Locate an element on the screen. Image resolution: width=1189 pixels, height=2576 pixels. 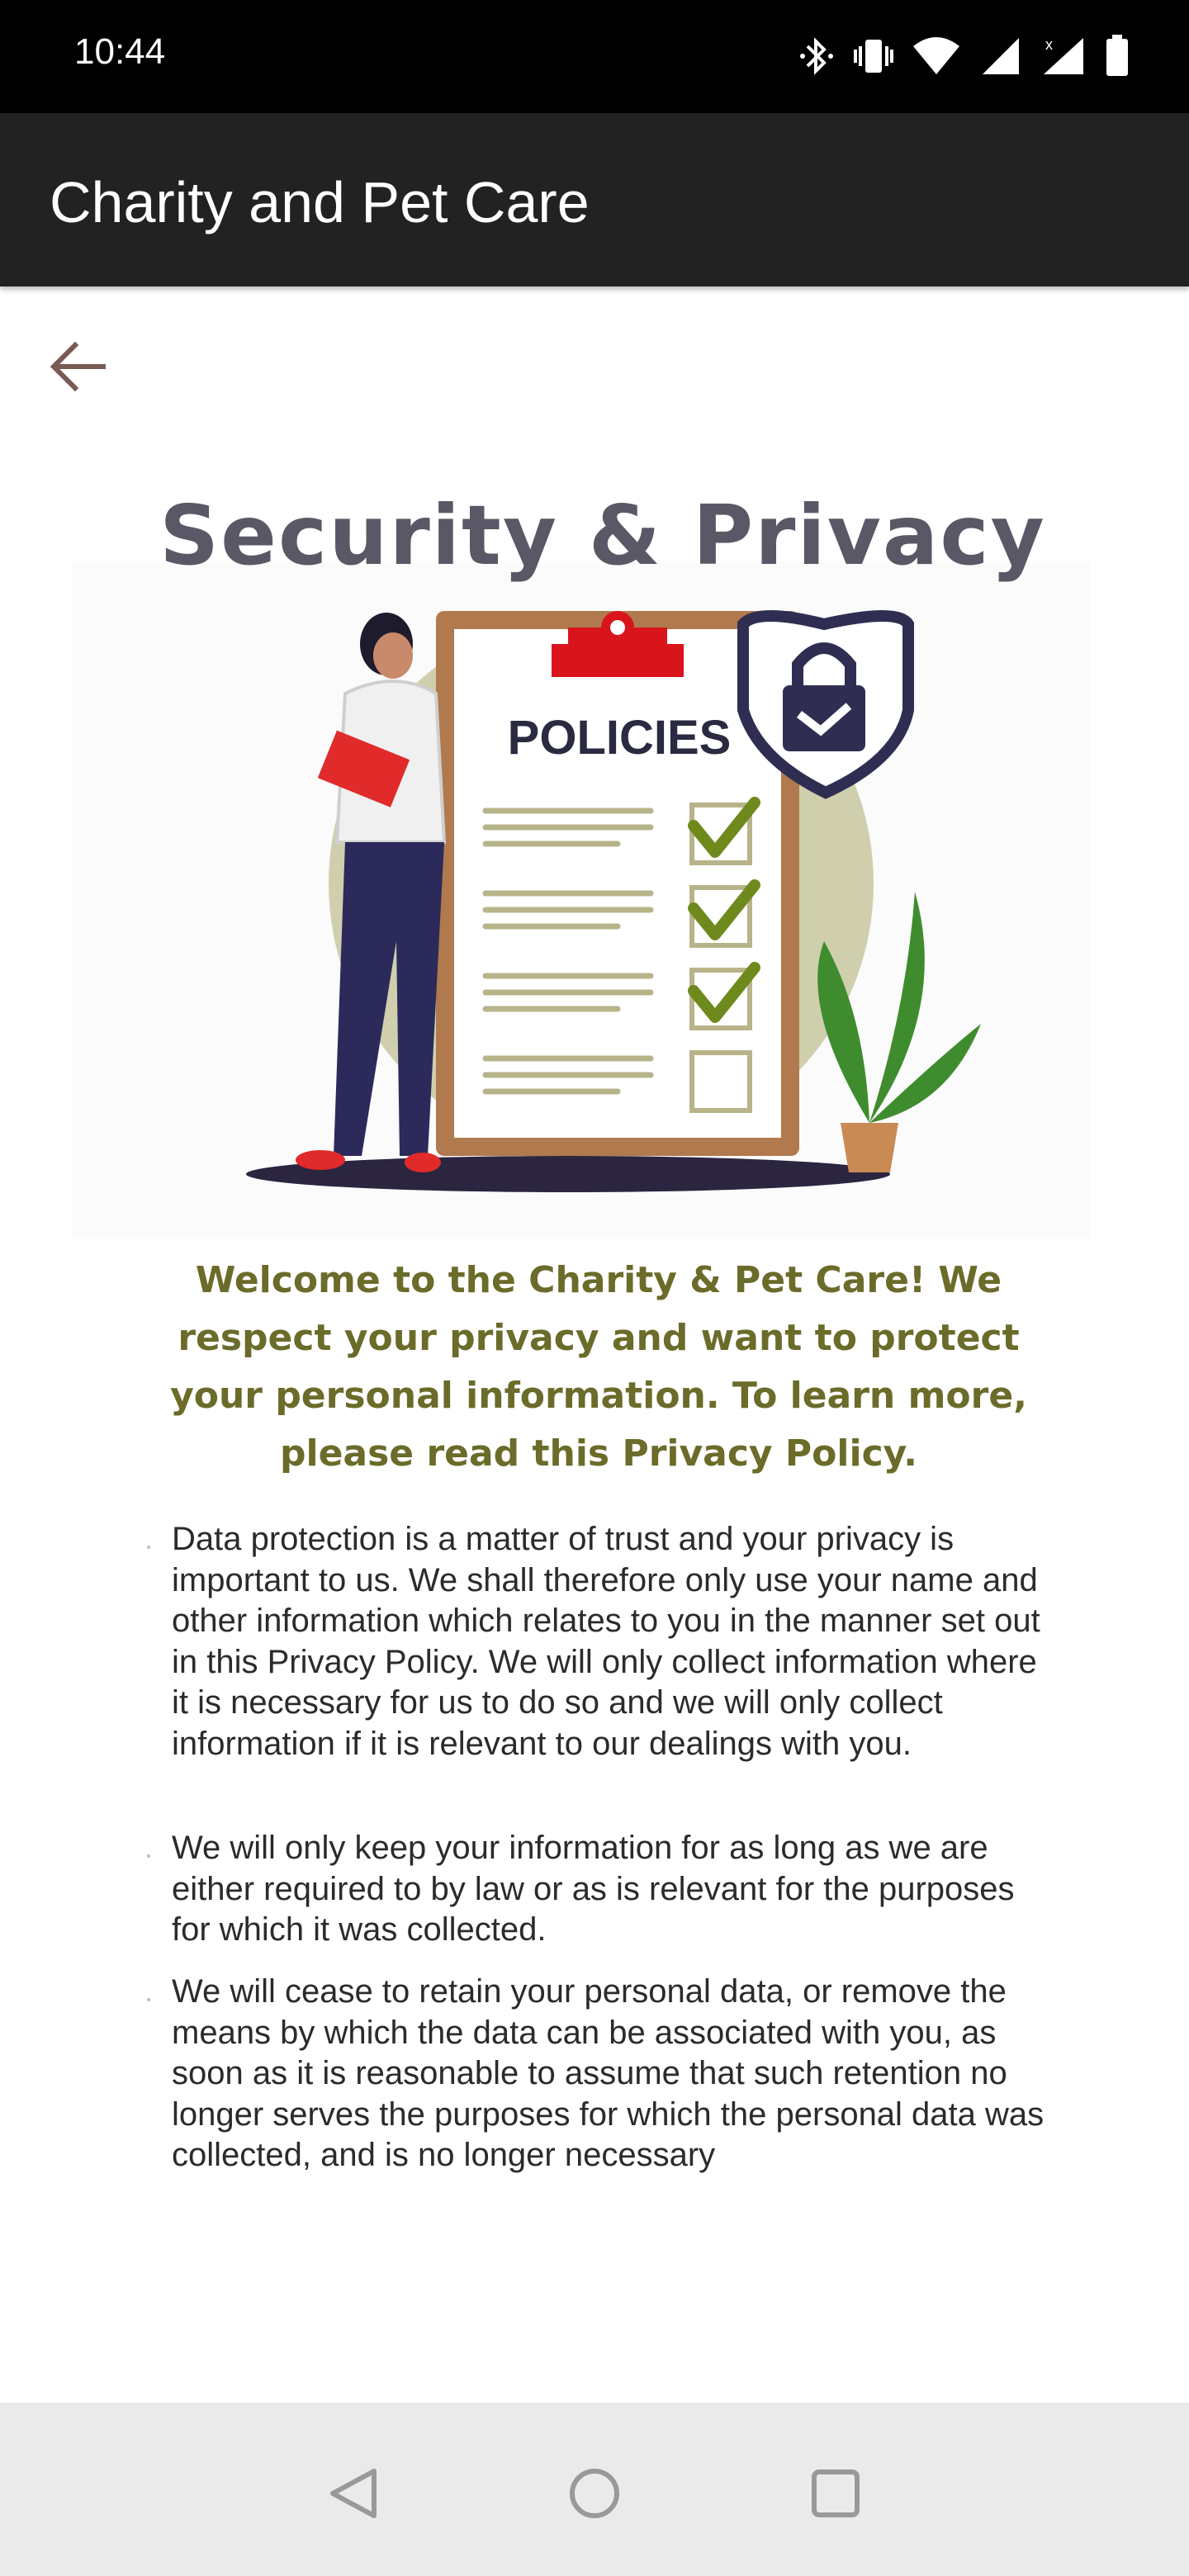
wifi-icon is located at coordinates (936, 56).